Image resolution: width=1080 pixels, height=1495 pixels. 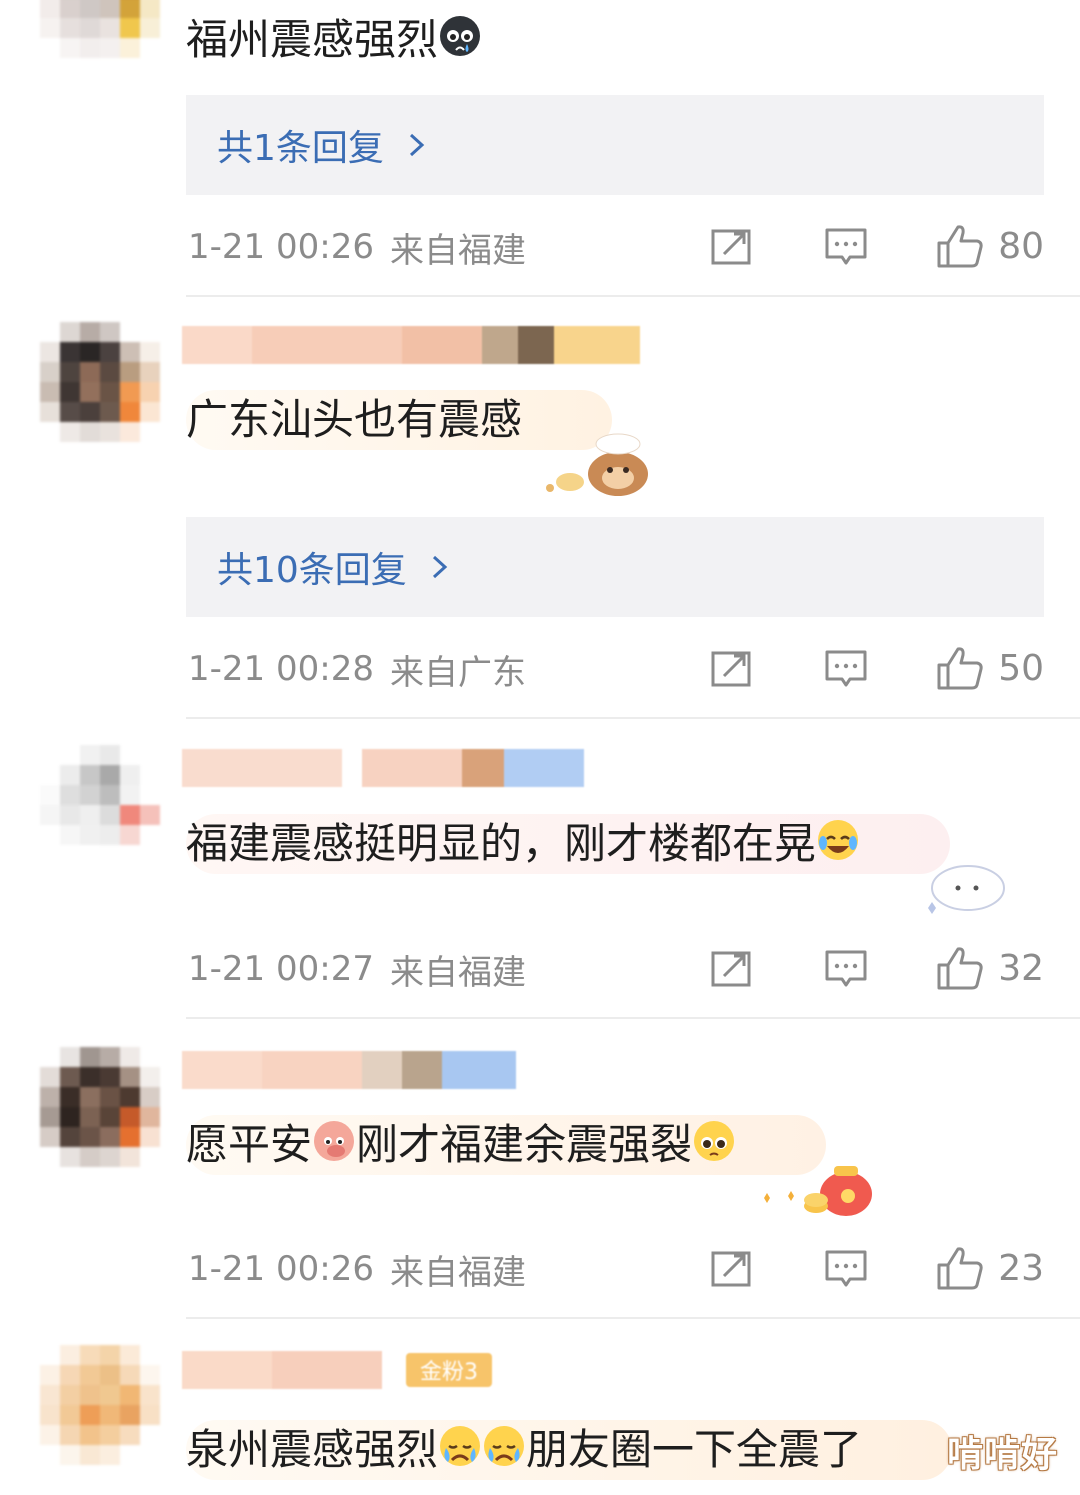 I want to click on lucky-bag-sticker, so click(x=818, y=1191).